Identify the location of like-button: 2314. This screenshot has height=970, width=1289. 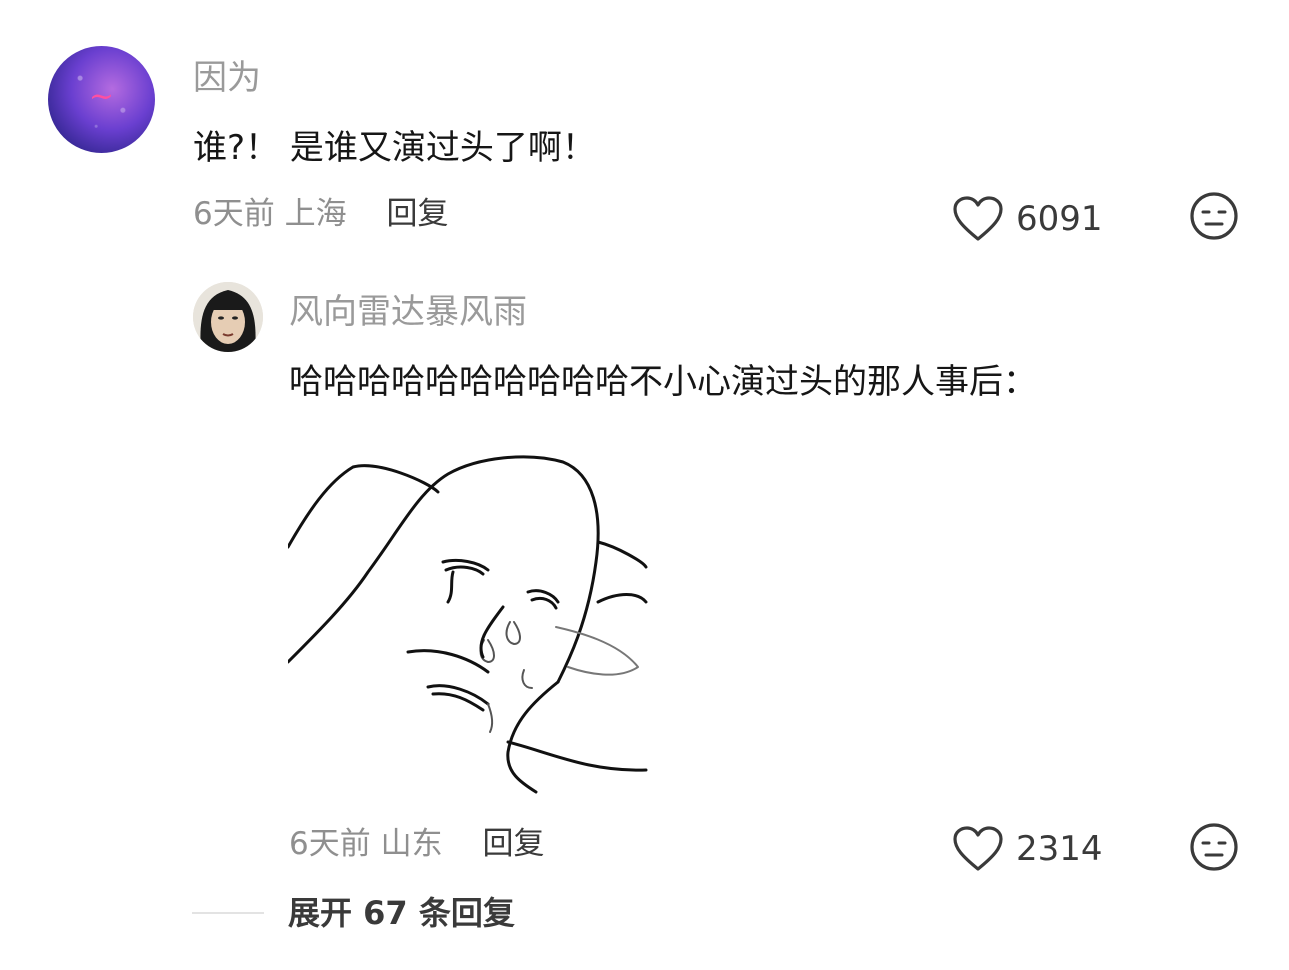
(1027, 849).